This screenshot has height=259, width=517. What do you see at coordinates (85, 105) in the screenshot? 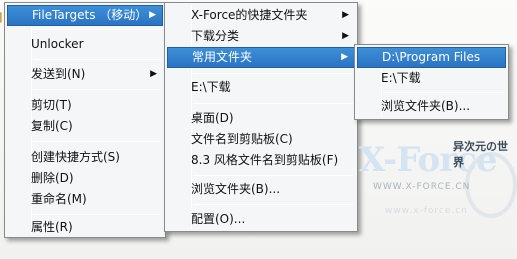
I see `menu-item-cut: 剪切(T)` at bounding box center [85, 105].